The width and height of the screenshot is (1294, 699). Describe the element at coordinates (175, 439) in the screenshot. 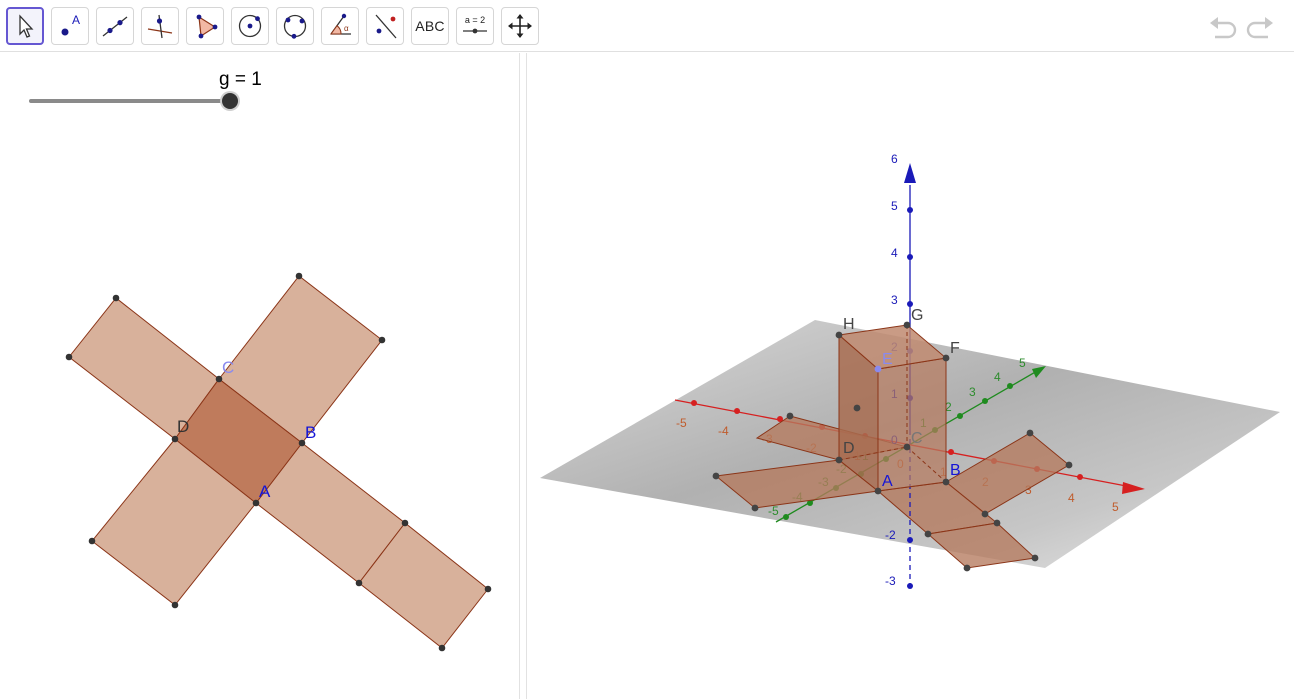

I see `net-point-d` at that location.